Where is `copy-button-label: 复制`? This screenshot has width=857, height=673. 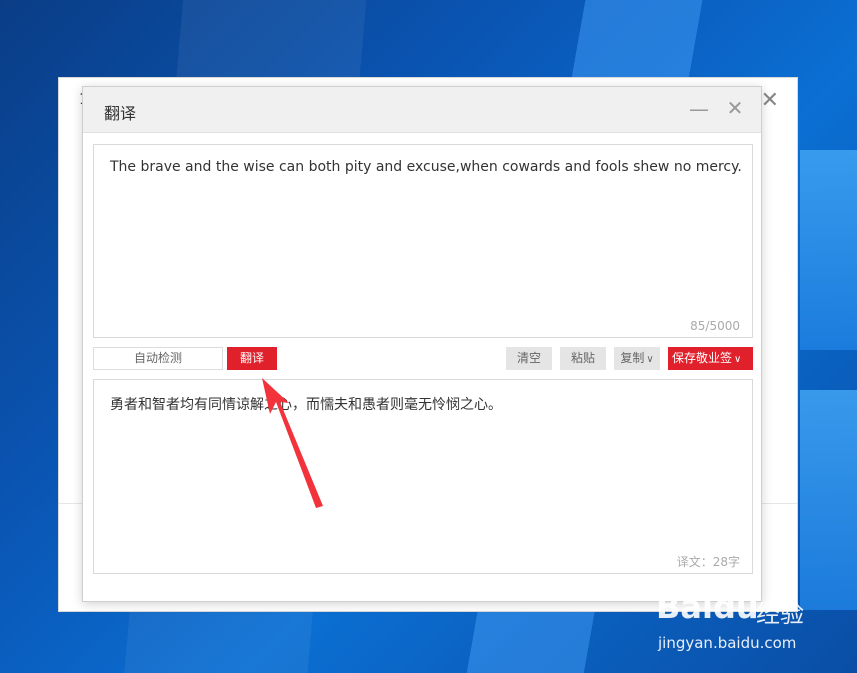 copy-button-label: 复制 is located at coordinates (632, 358).